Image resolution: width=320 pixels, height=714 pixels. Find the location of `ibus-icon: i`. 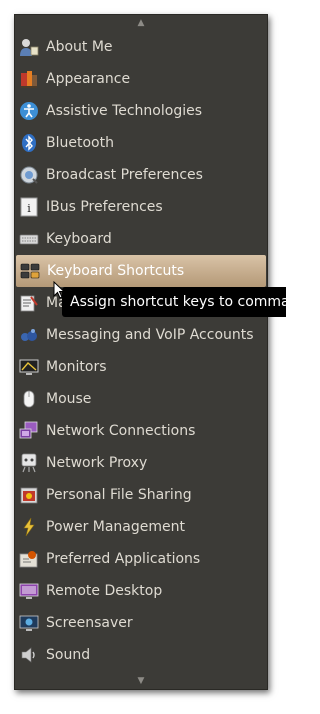

ibus-icon: i is located at coordinates (29, 207).